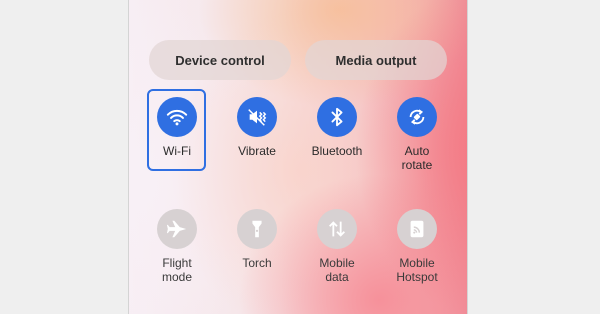  Describe the element at coordinates (376, 60) in the screenshot. I see `media-output-button: Media output` at that location.